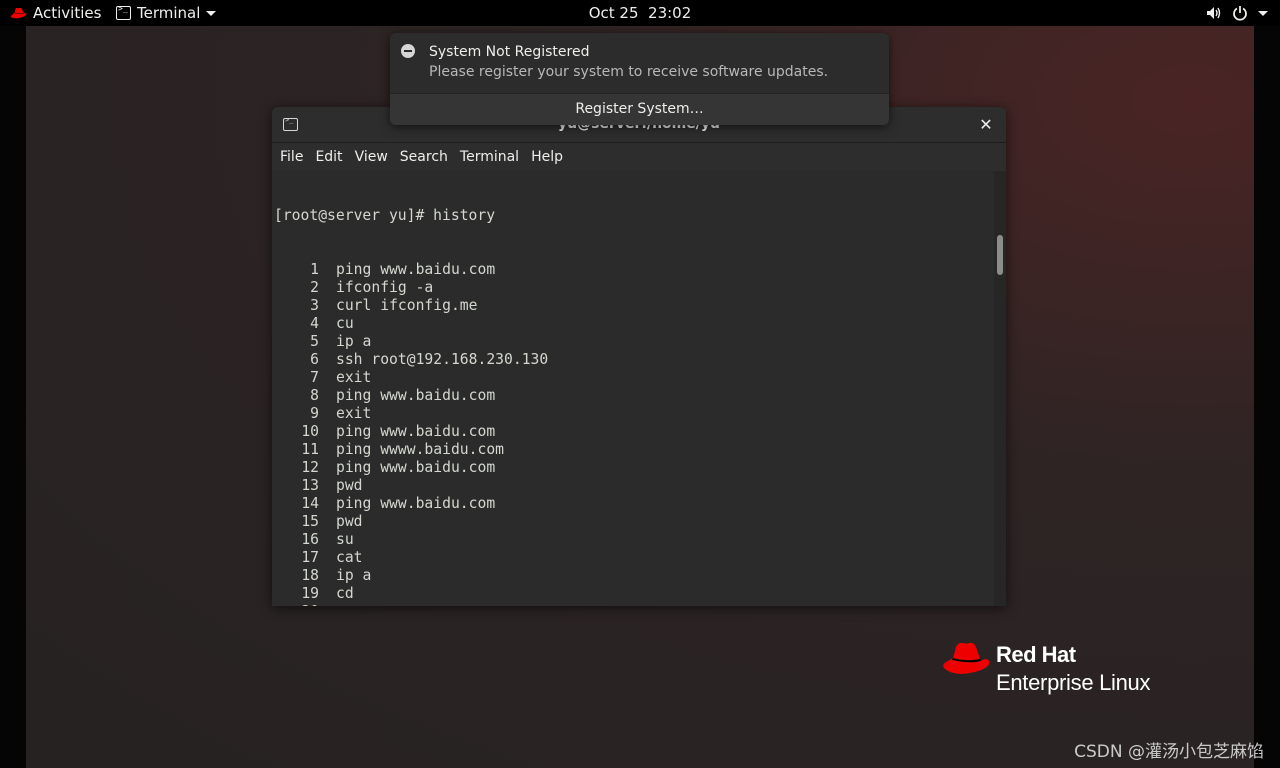 This screenshot has height=768, width=1280. Describe the element at coordinates (13, 397) in the screenshot. I see `screen-border-left` at that location.